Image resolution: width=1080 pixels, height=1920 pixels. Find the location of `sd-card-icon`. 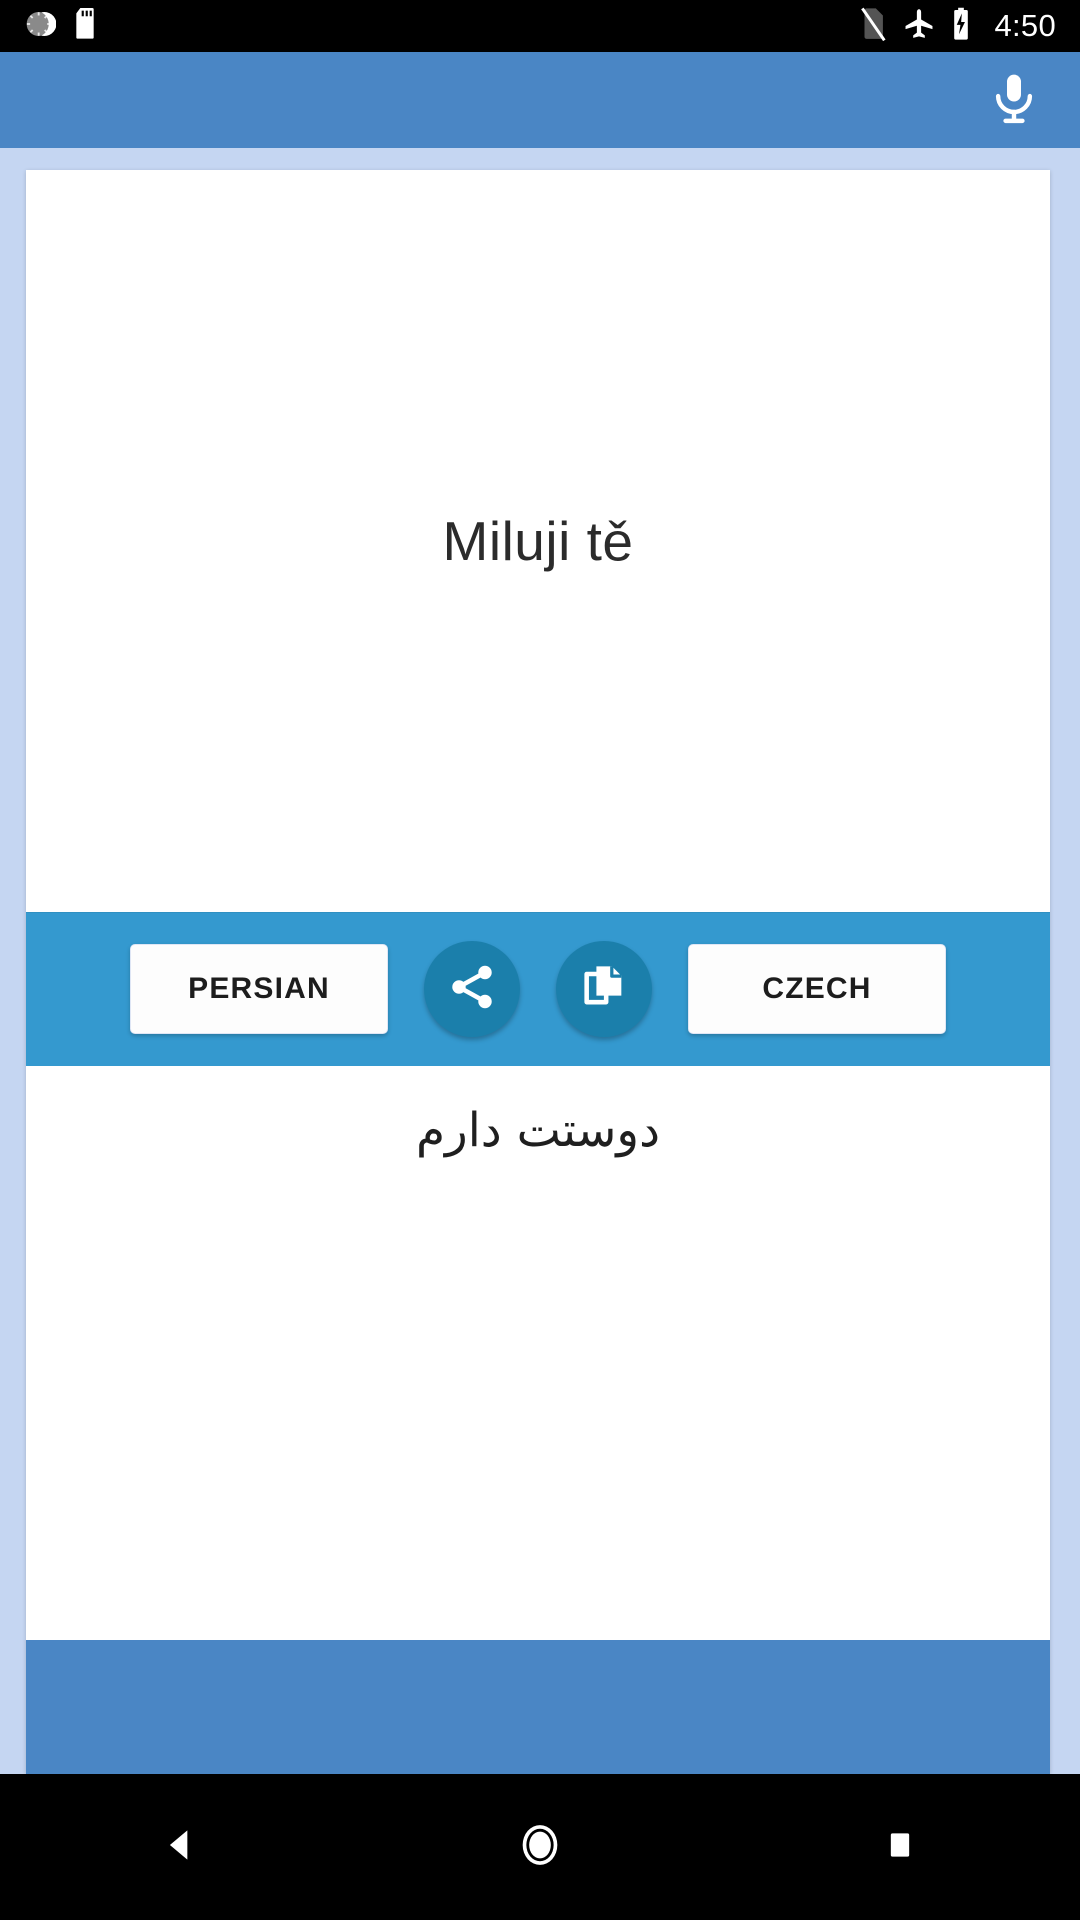

sd-card-icon is located at coordinates (87, 26).